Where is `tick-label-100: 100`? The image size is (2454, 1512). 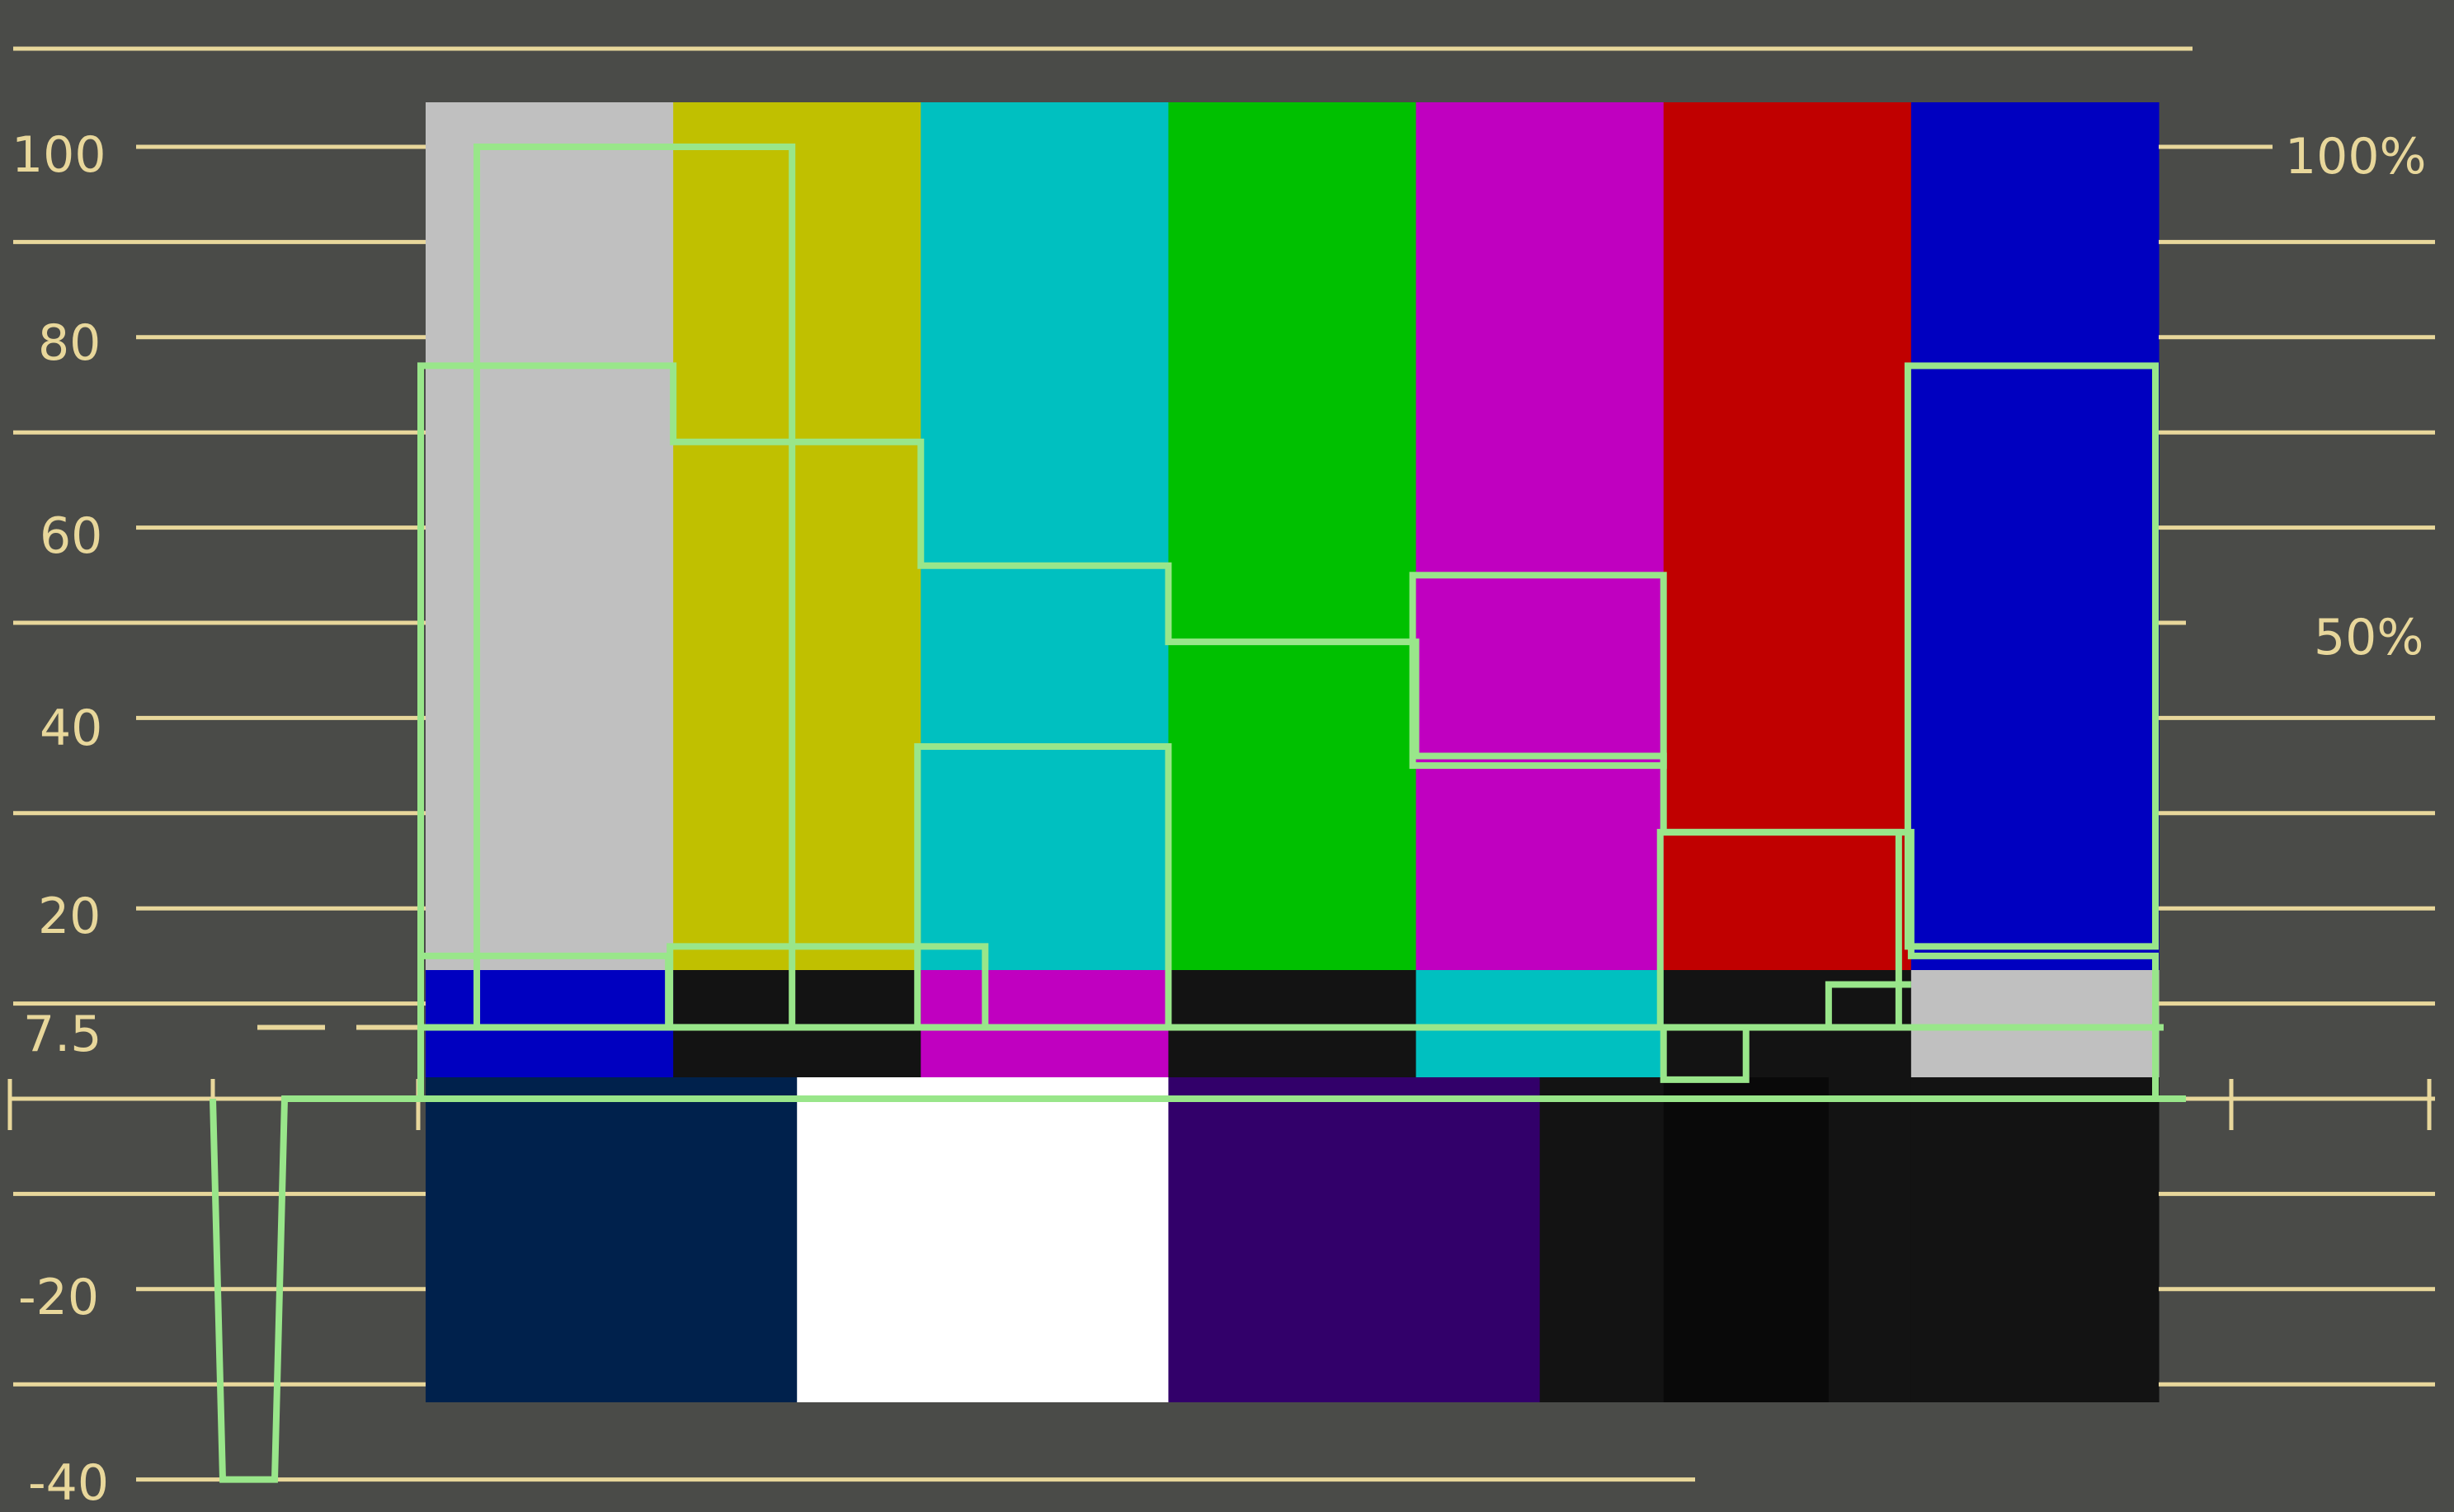 tick-label-100: 100 is located at coordinates (59, 155).